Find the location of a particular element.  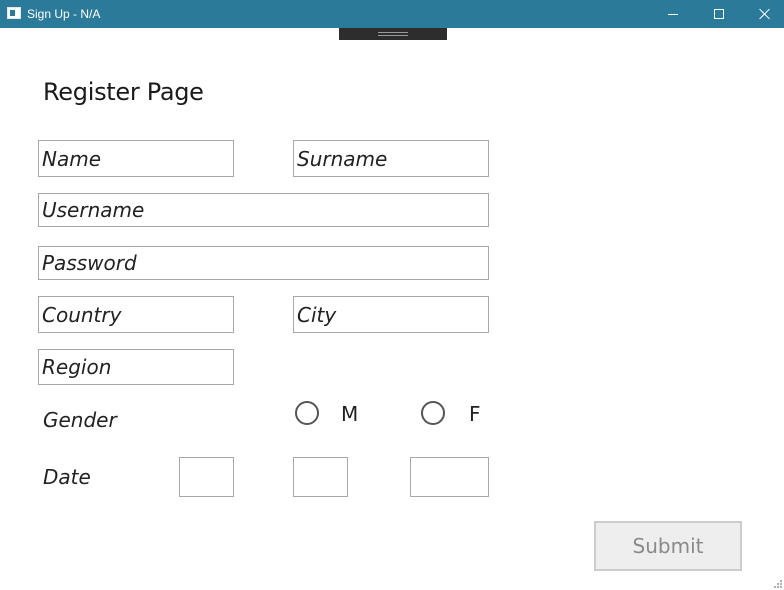

city-field is located at coordinates (391, 314).